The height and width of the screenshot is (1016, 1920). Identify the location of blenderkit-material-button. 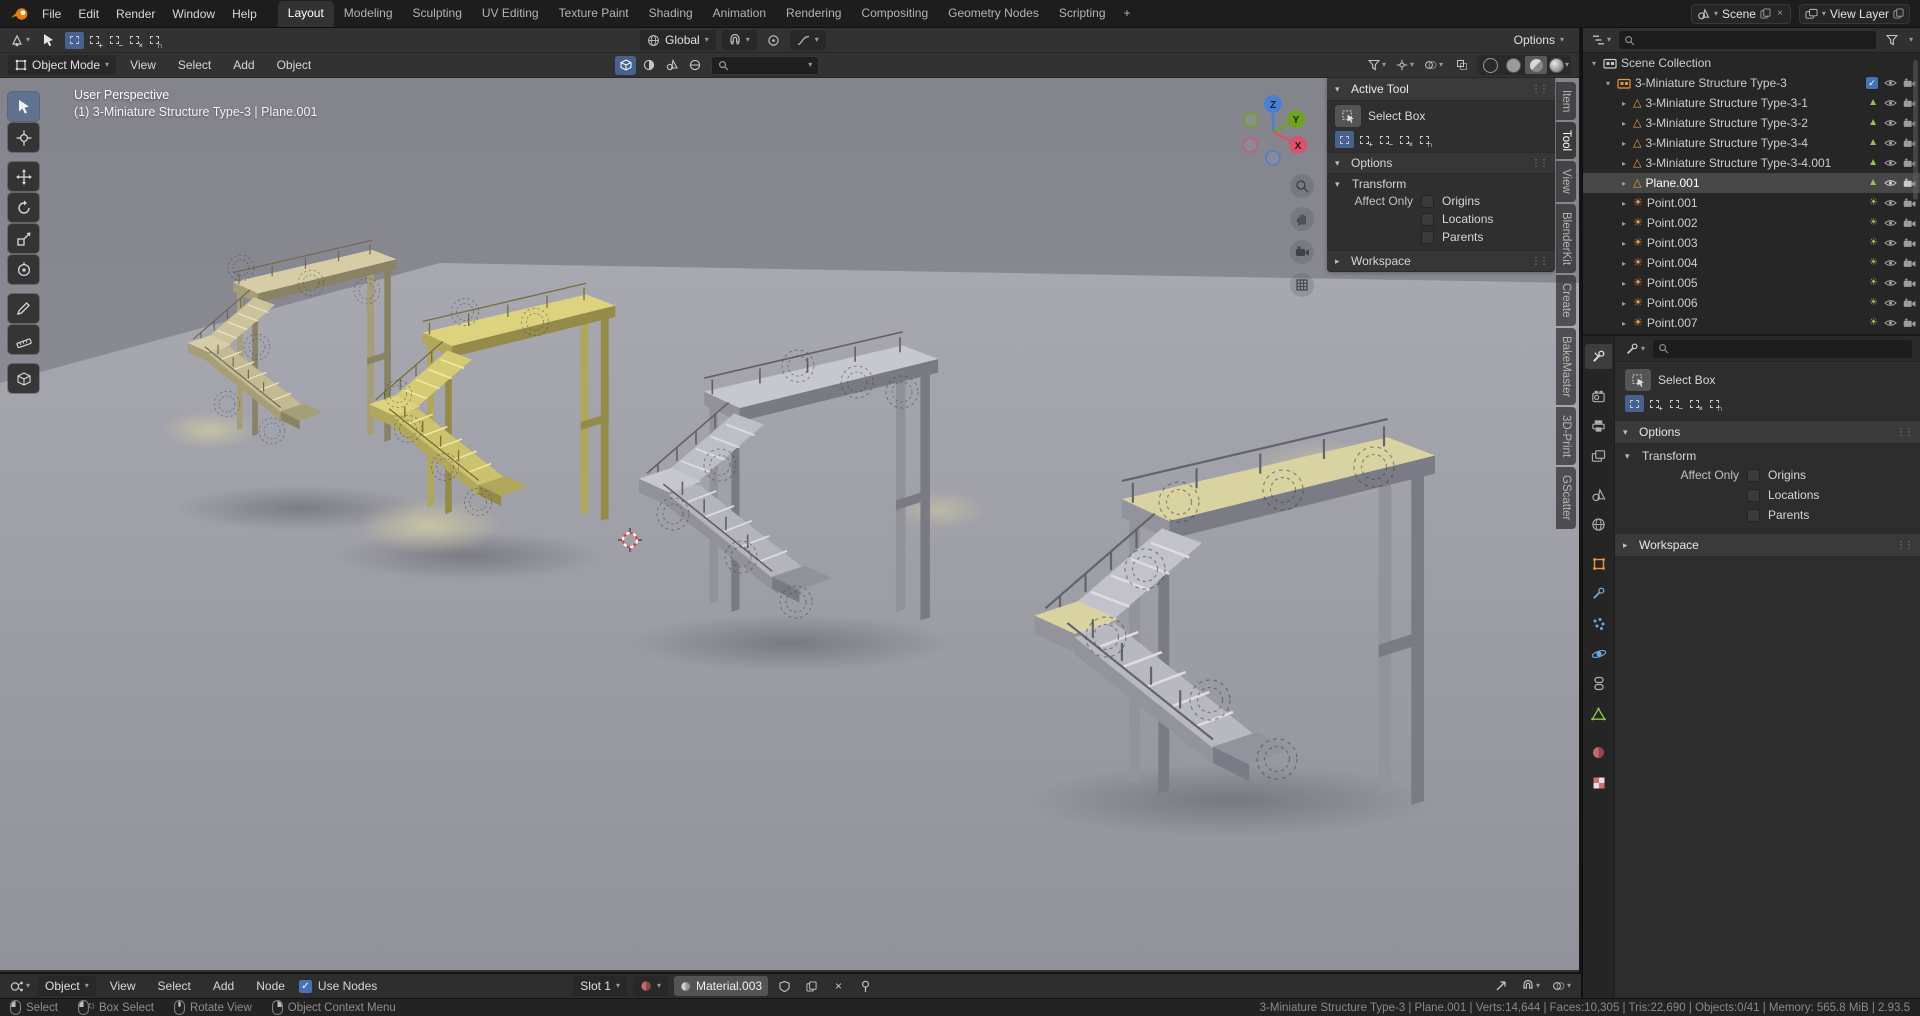
(648, 65).